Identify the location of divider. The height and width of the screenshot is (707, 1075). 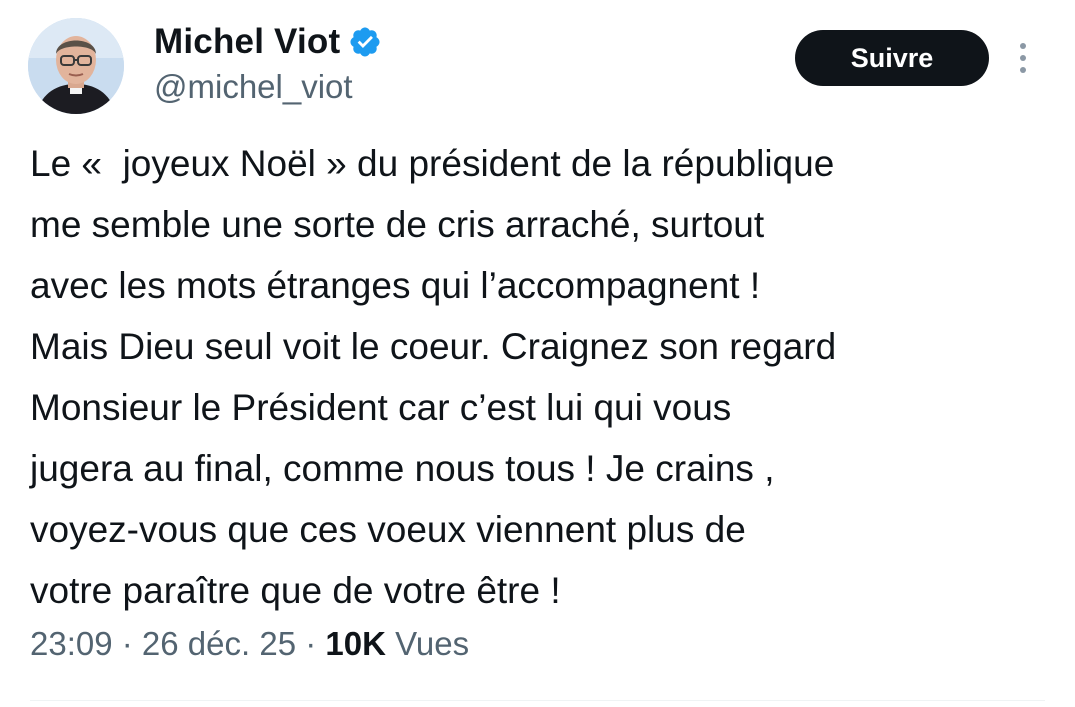
(537, 700).